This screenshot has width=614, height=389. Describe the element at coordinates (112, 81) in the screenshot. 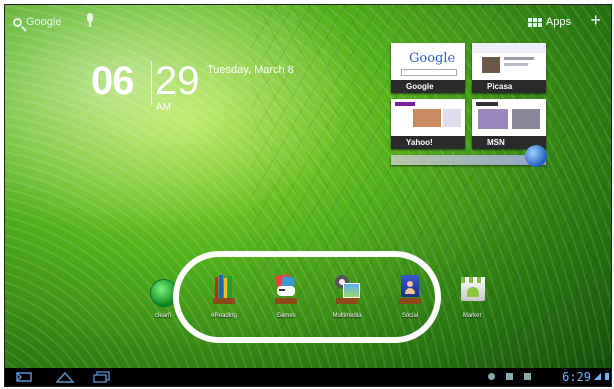

I see `clock-hour: 06` at that location.